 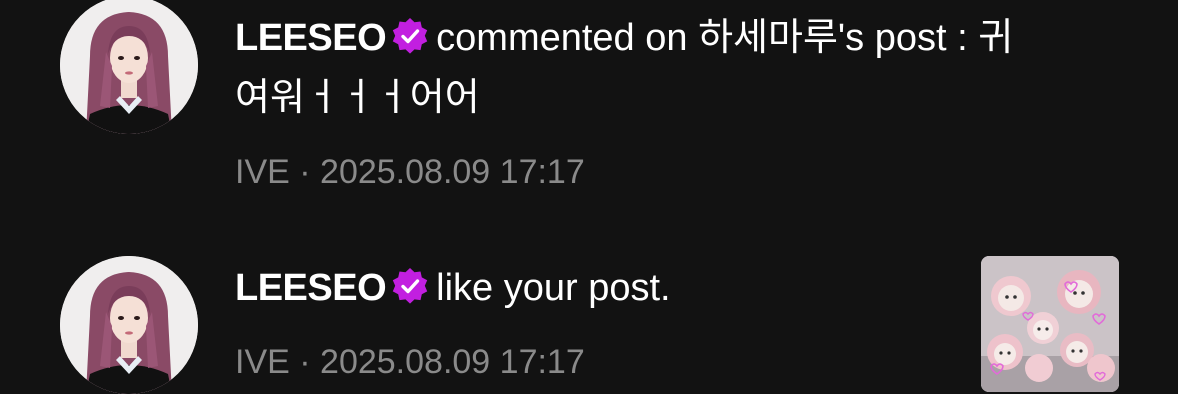 What do you see at coordinates (357, 98) in the screenshot?
I see `notification-text-continued: 여워ㅓㅓㅓ어어` at bounding box center [357, 98].